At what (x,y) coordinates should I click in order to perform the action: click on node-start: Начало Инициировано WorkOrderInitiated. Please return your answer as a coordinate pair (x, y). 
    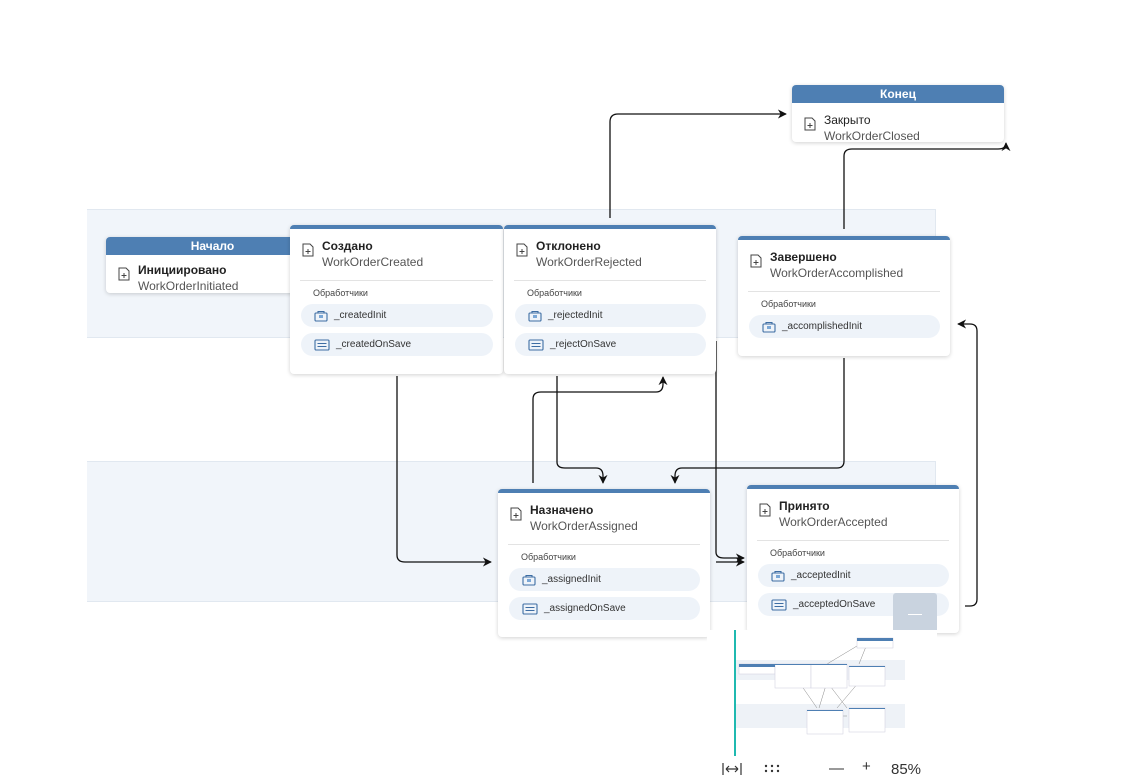
    Looking at the image, I should click on (212, 265).